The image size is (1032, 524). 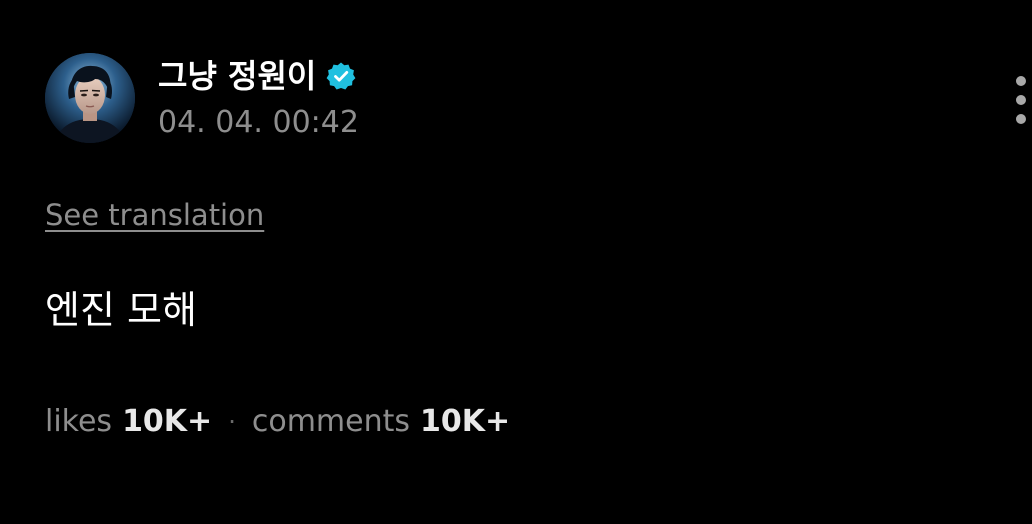 What do you see at coordinates (79, 421) in the screenshot?
I see `likes-label: likes` at bounding box center [79, 421].